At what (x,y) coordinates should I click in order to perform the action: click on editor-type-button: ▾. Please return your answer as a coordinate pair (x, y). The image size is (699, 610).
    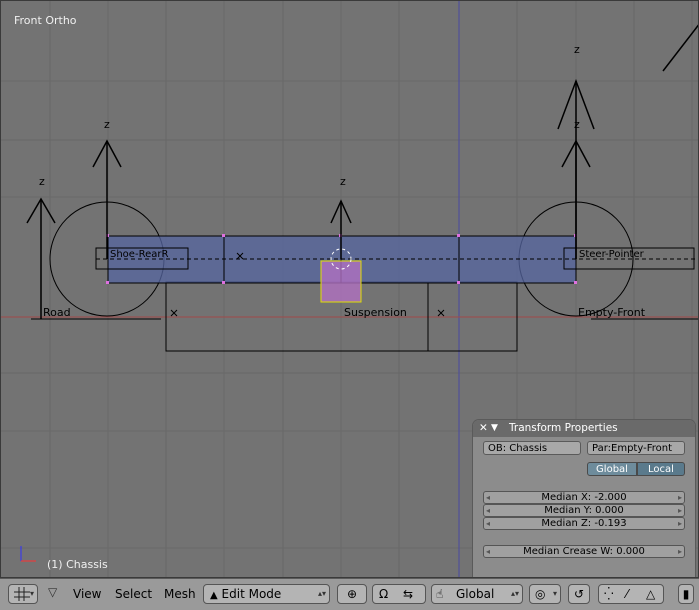
    Looking at the image, I should click on (23, 594).